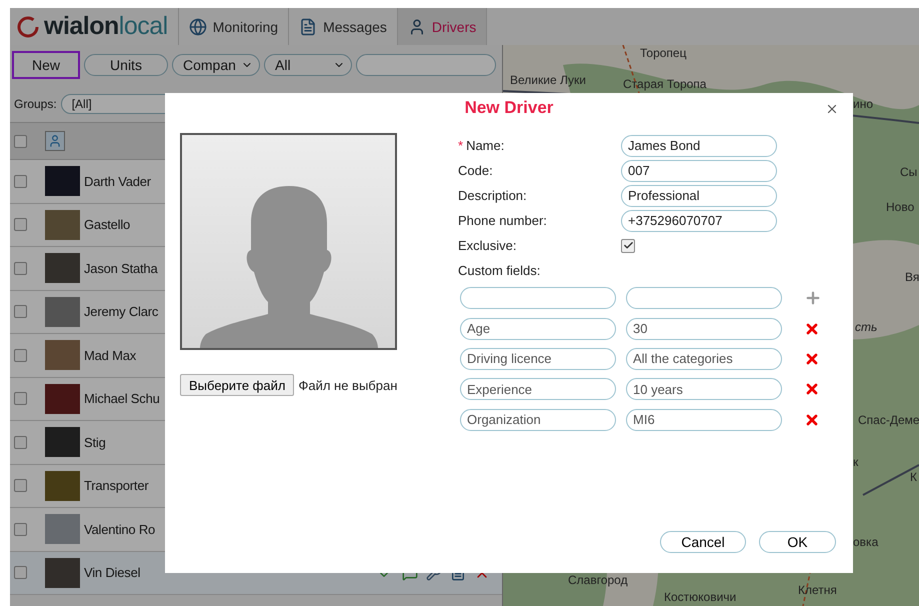  I want to click on map-place-label: к, so click(855, 462).